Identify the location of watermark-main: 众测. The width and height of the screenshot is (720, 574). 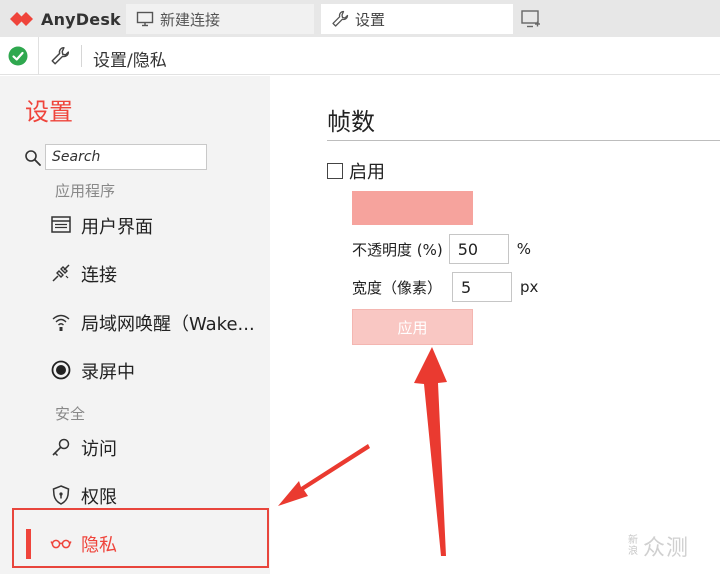
(666, 548).